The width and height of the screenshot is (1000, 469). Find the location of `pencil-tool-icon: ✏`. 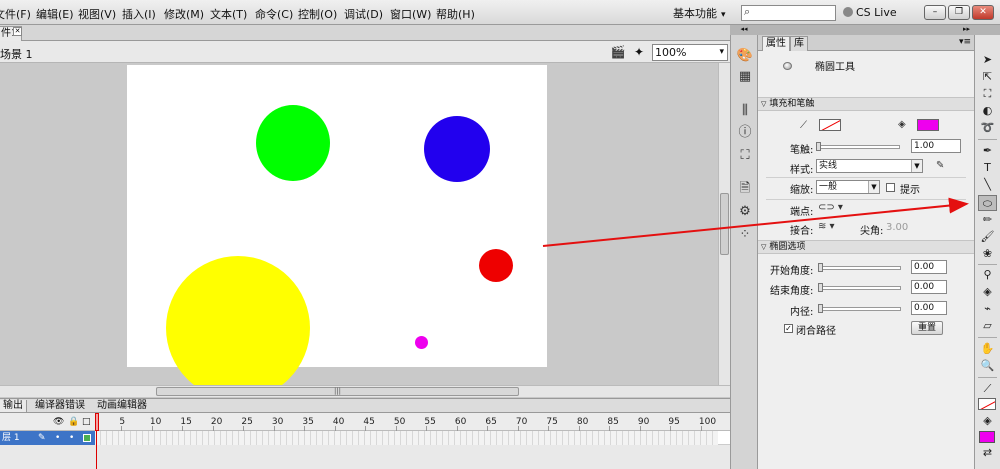

pencil-tool-icon: ✏ is located at coordinates (987, 220).